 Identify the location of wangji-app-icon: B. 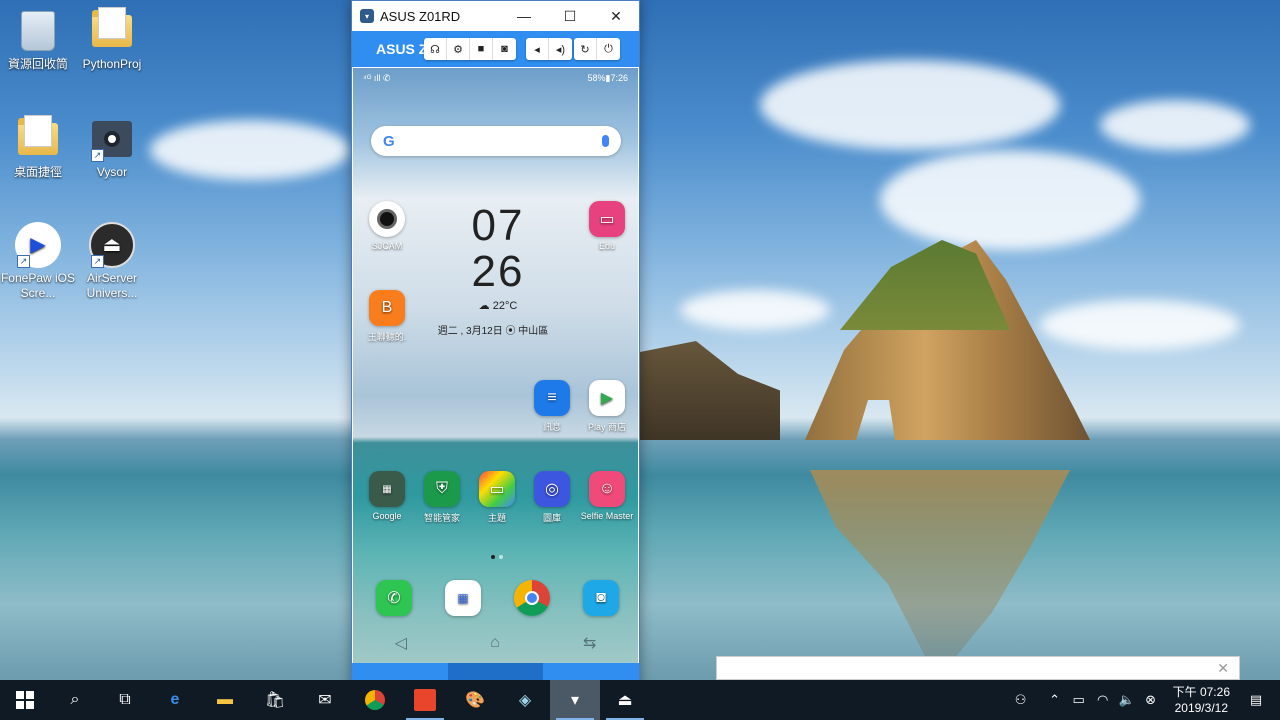
(387, 308).